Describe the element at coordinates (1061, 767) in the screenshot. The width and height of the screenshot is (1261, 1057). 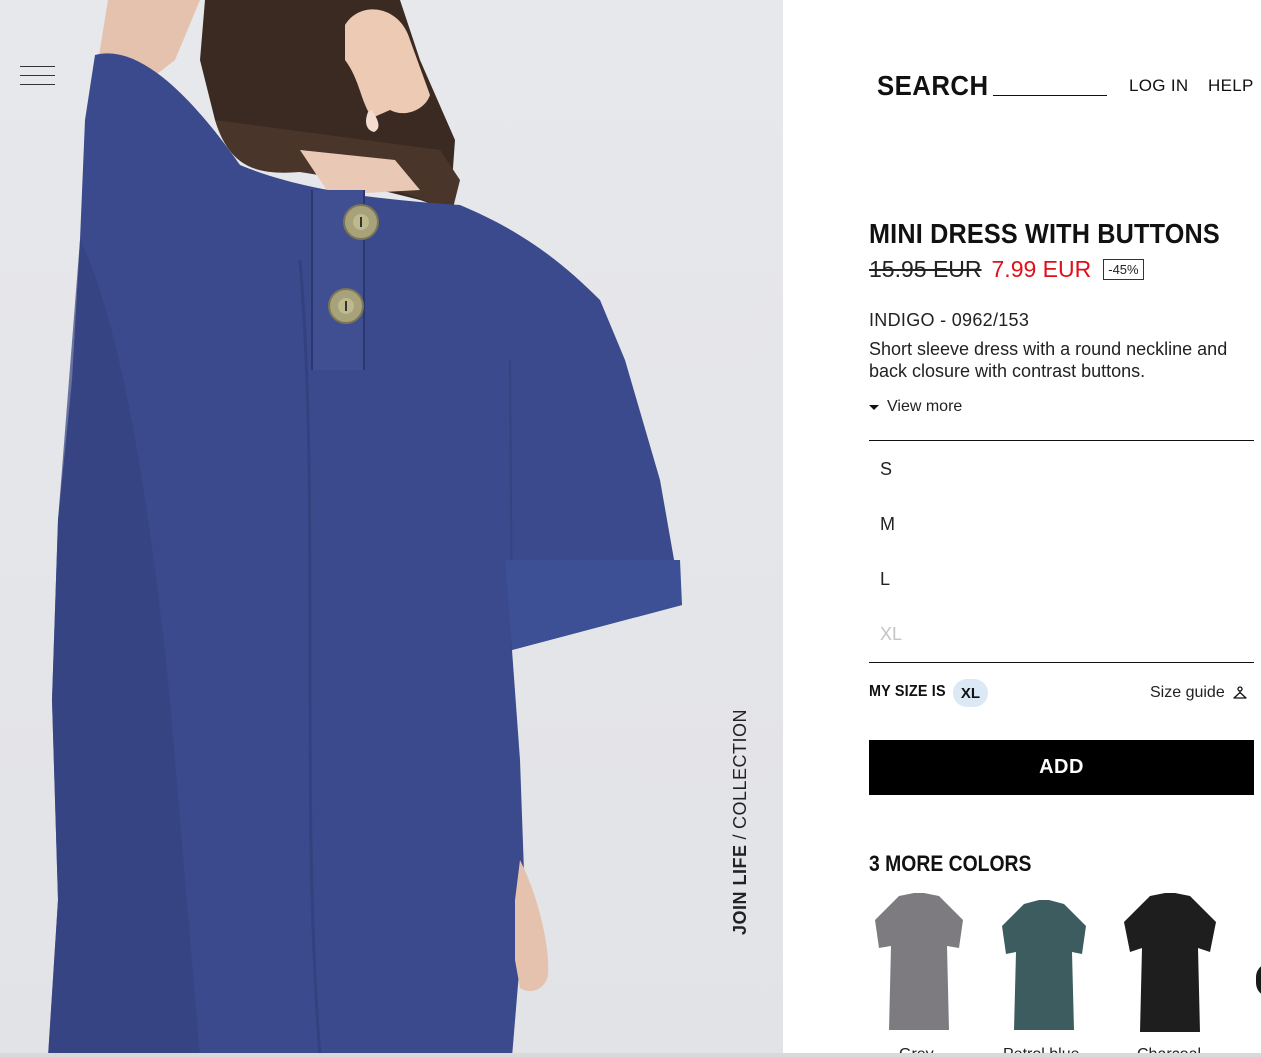
I see `add-to-cart-button: ADD` at that location.